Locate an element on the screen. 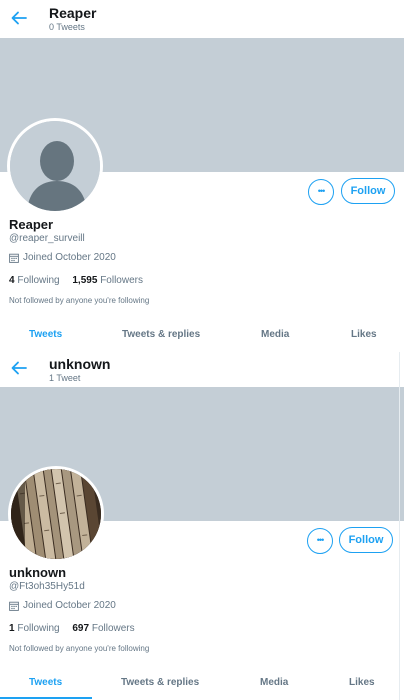 The image size is (404, 700). followers-link: 1,595 Followers is located at coordinates (107, 280).